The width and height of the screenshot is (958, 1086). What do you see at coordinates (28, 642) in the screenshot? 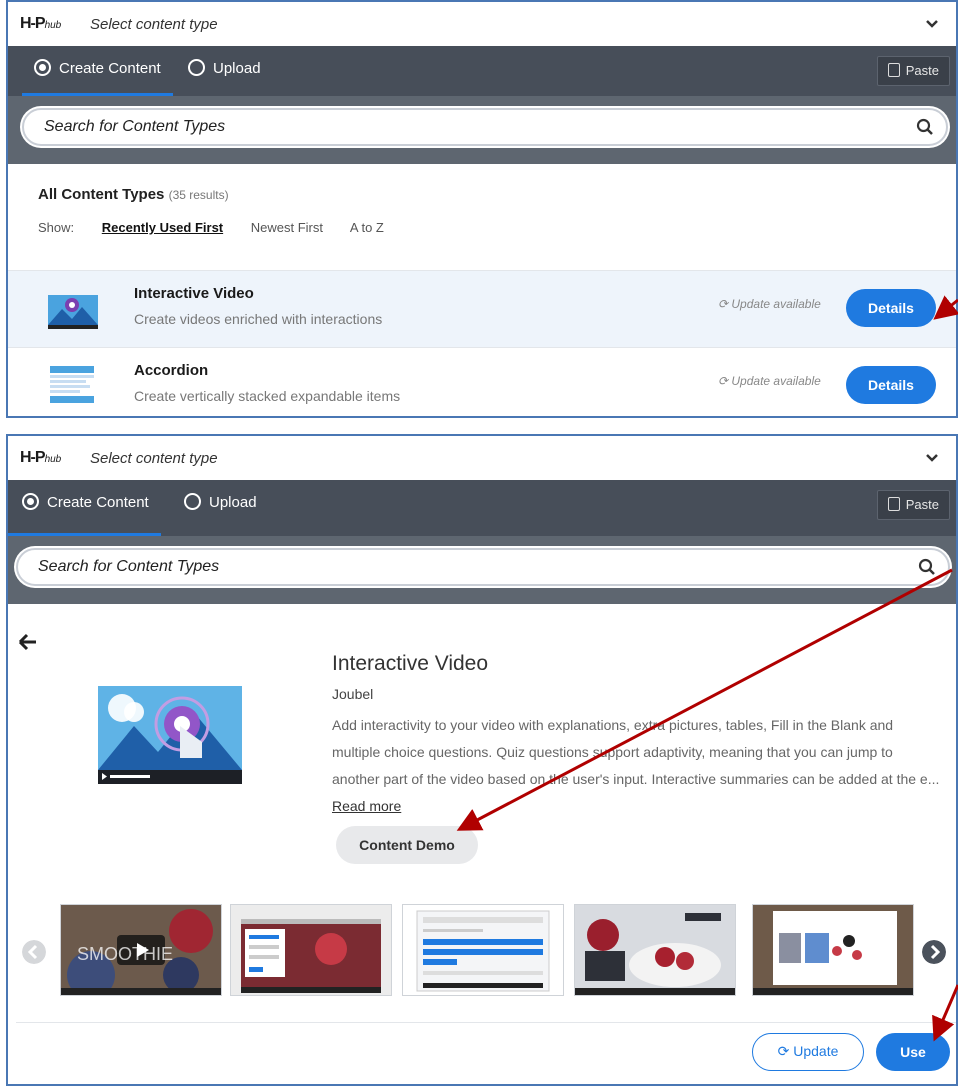
I see `back-arrow-icon` at bounding box center [28, 642].